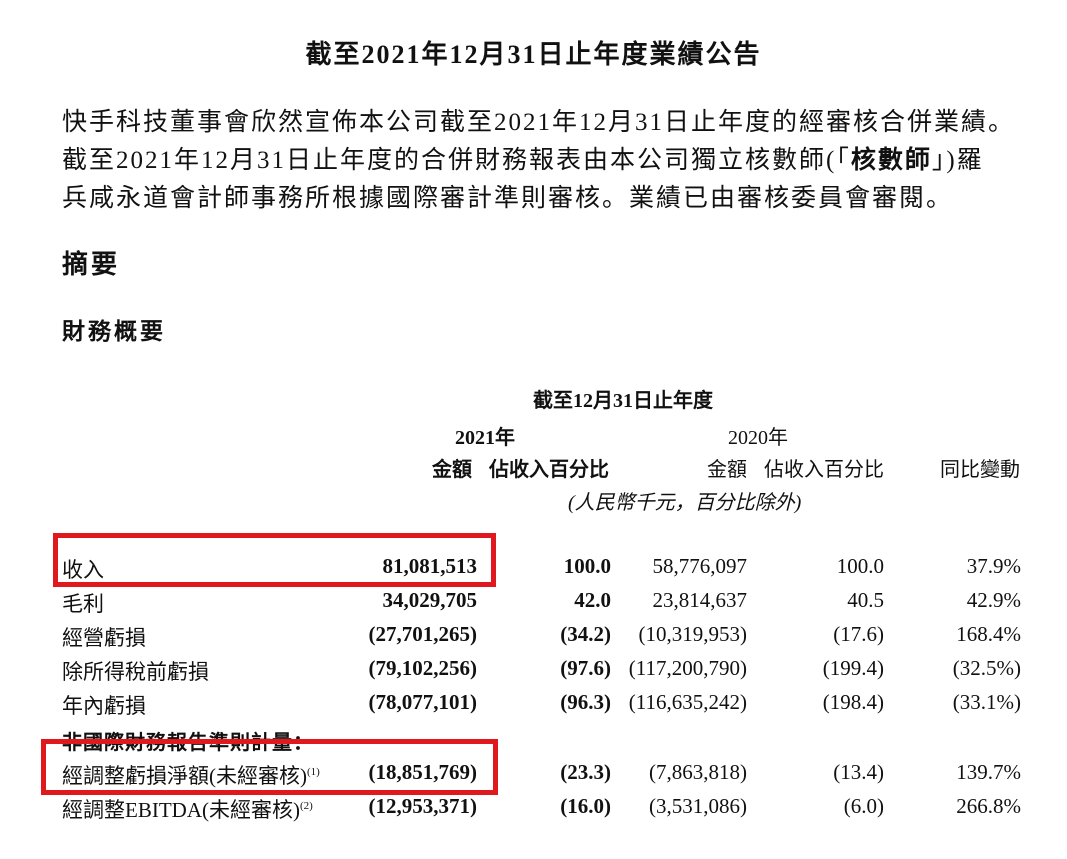 The image size is (1067, 859). What do you see at coordinates (988, 634) in the screenshot?
I see `yoy-change: 168.4%` at bounding box center [988, 634].